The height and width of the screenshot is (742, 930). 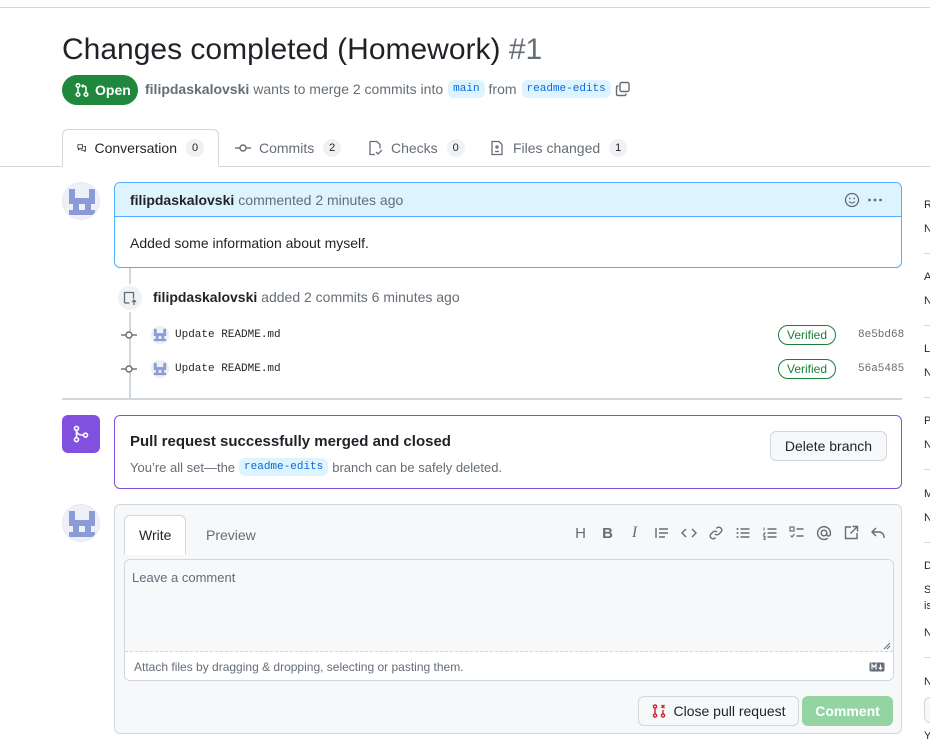 I want to click on sidebar-development-heading: D, so click(x=927, y=566).